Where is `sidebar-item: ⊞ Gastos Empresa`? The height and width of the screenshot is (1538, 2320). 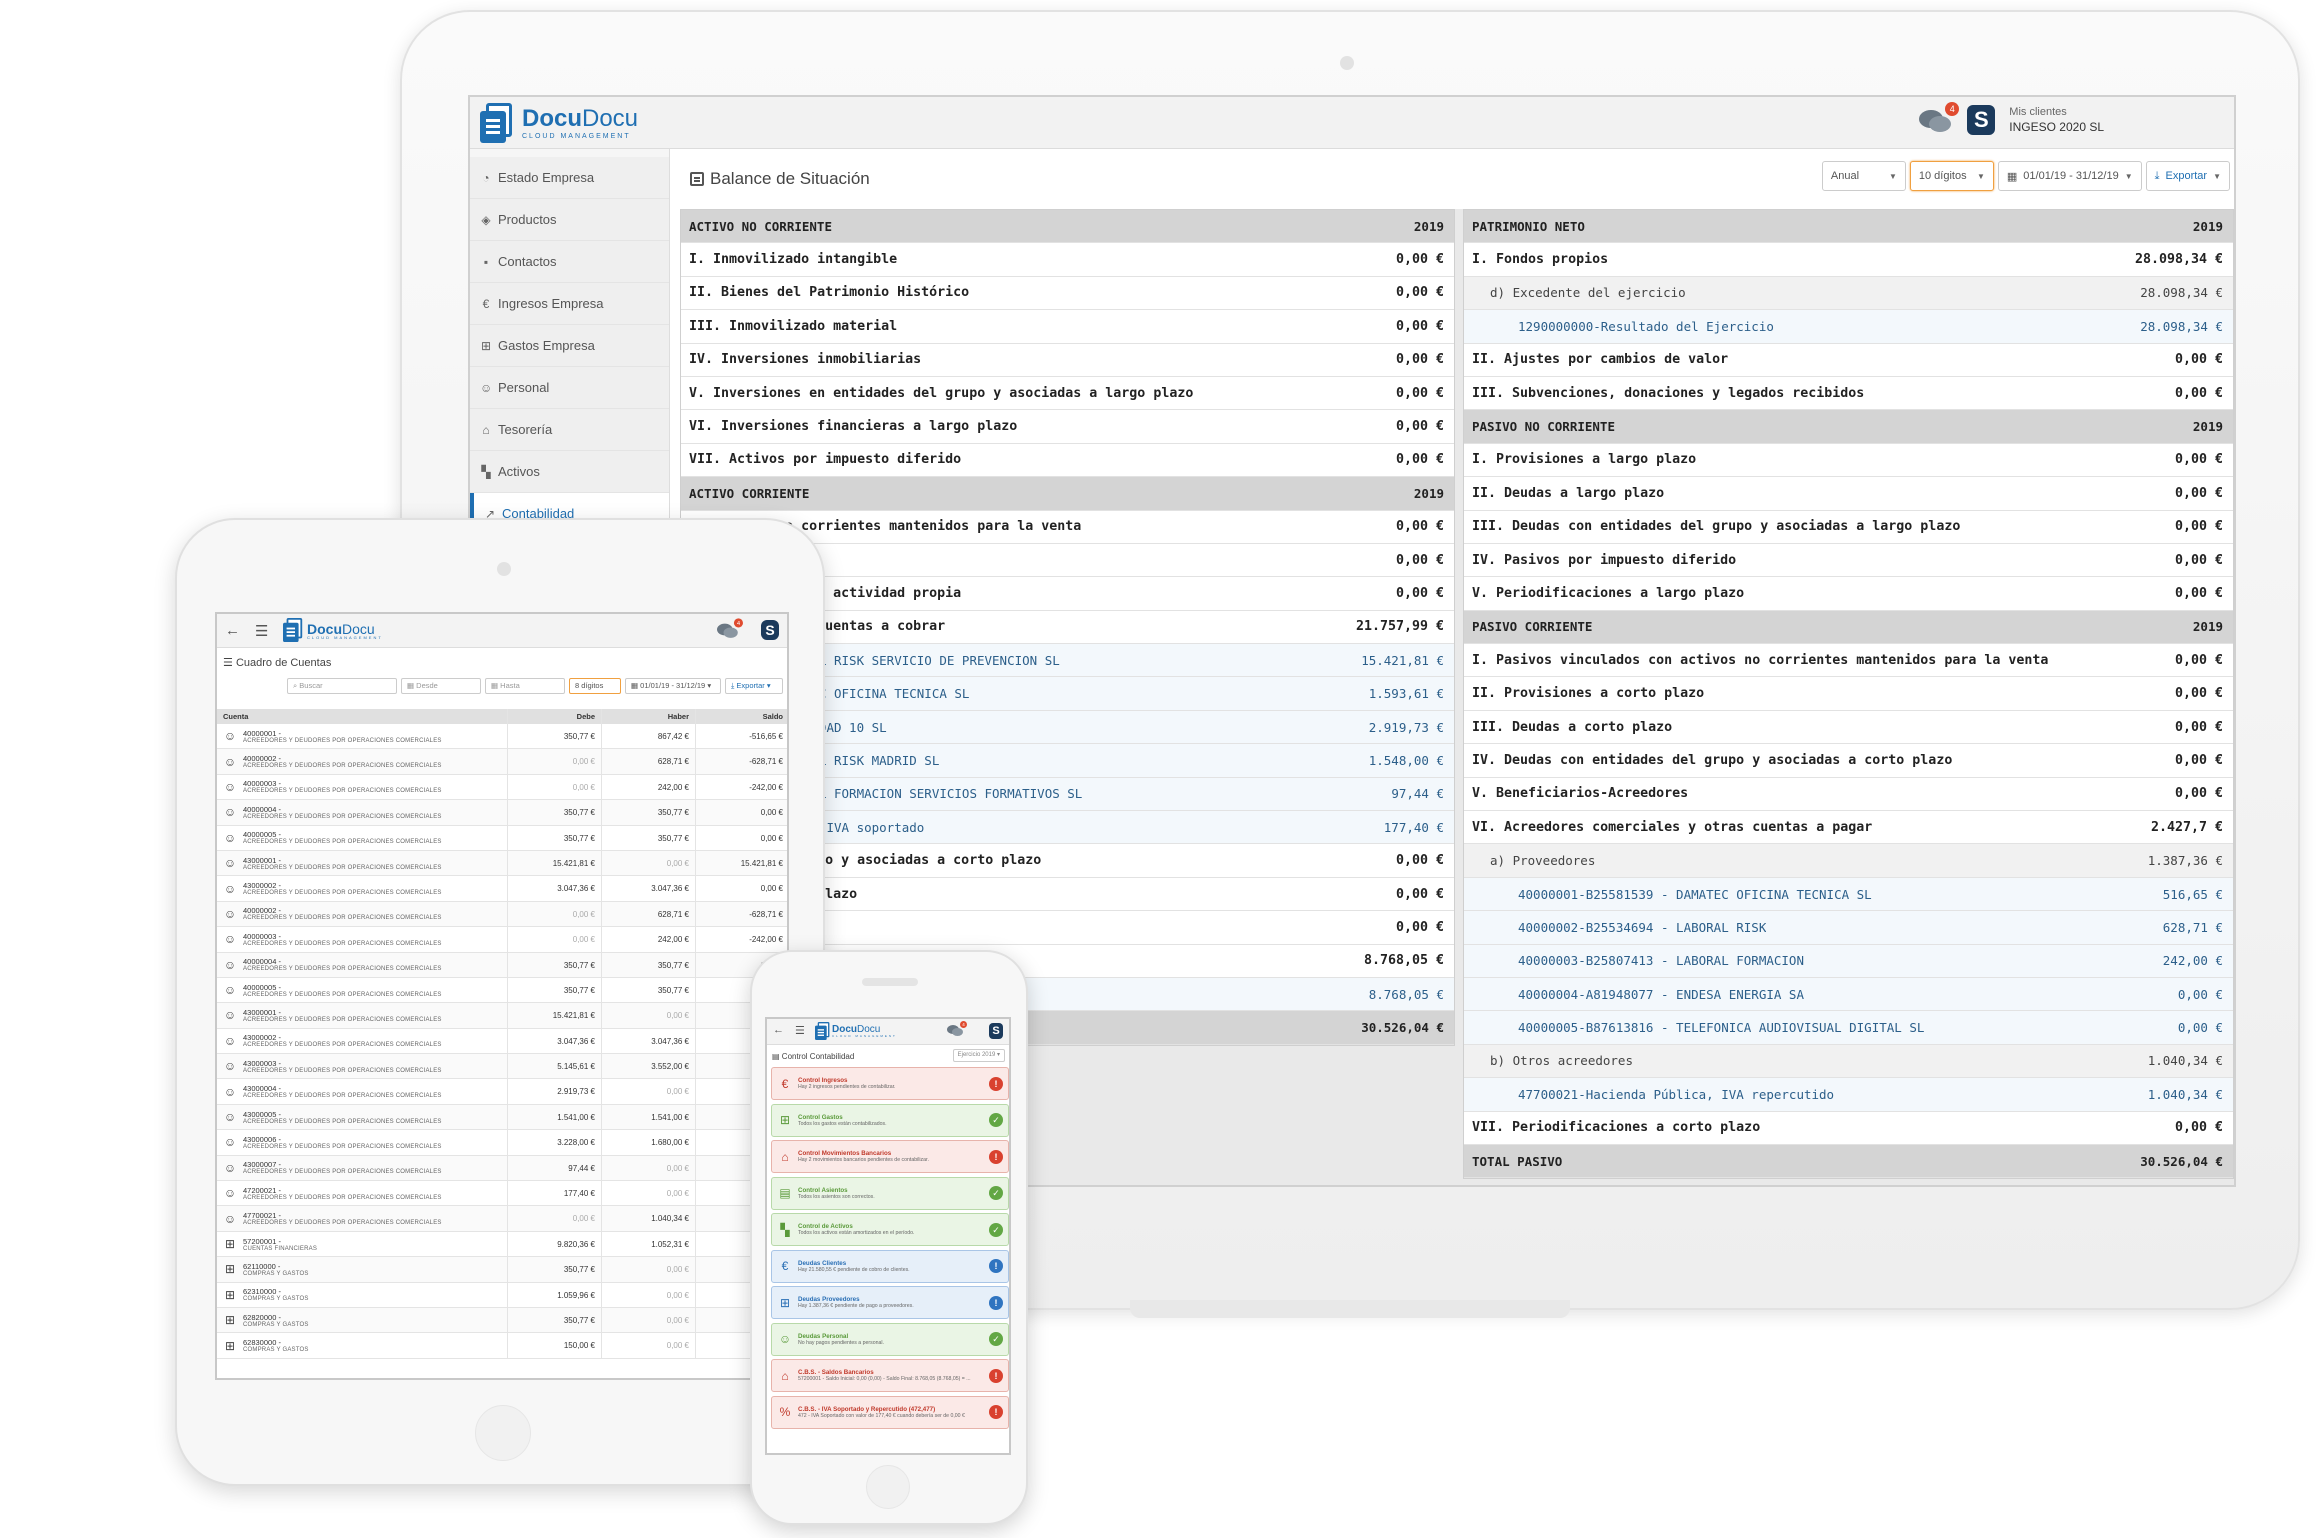 sidebar-item: ⊞ Gastos Empresa is located at coordinates (569, 346).